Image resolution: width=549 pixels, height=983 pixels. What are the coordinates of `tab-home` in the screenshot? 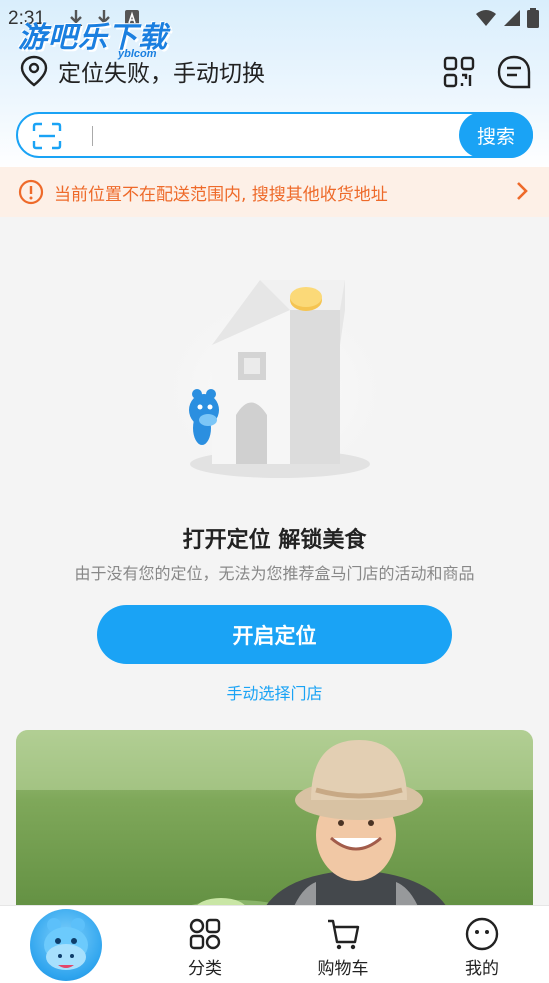 It's located at (66, 945).